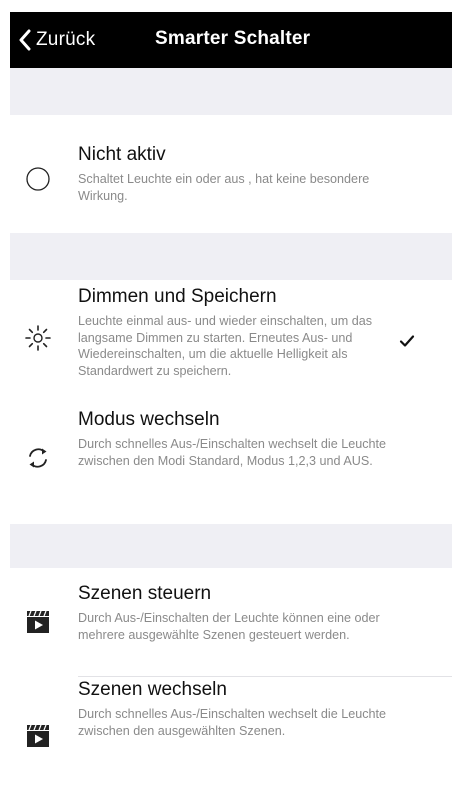 This screenshot has height=791, width=452. Describe the element at coordinates (66, 39) in the screenshot. I see `back-button-label: Zurück` at that location.